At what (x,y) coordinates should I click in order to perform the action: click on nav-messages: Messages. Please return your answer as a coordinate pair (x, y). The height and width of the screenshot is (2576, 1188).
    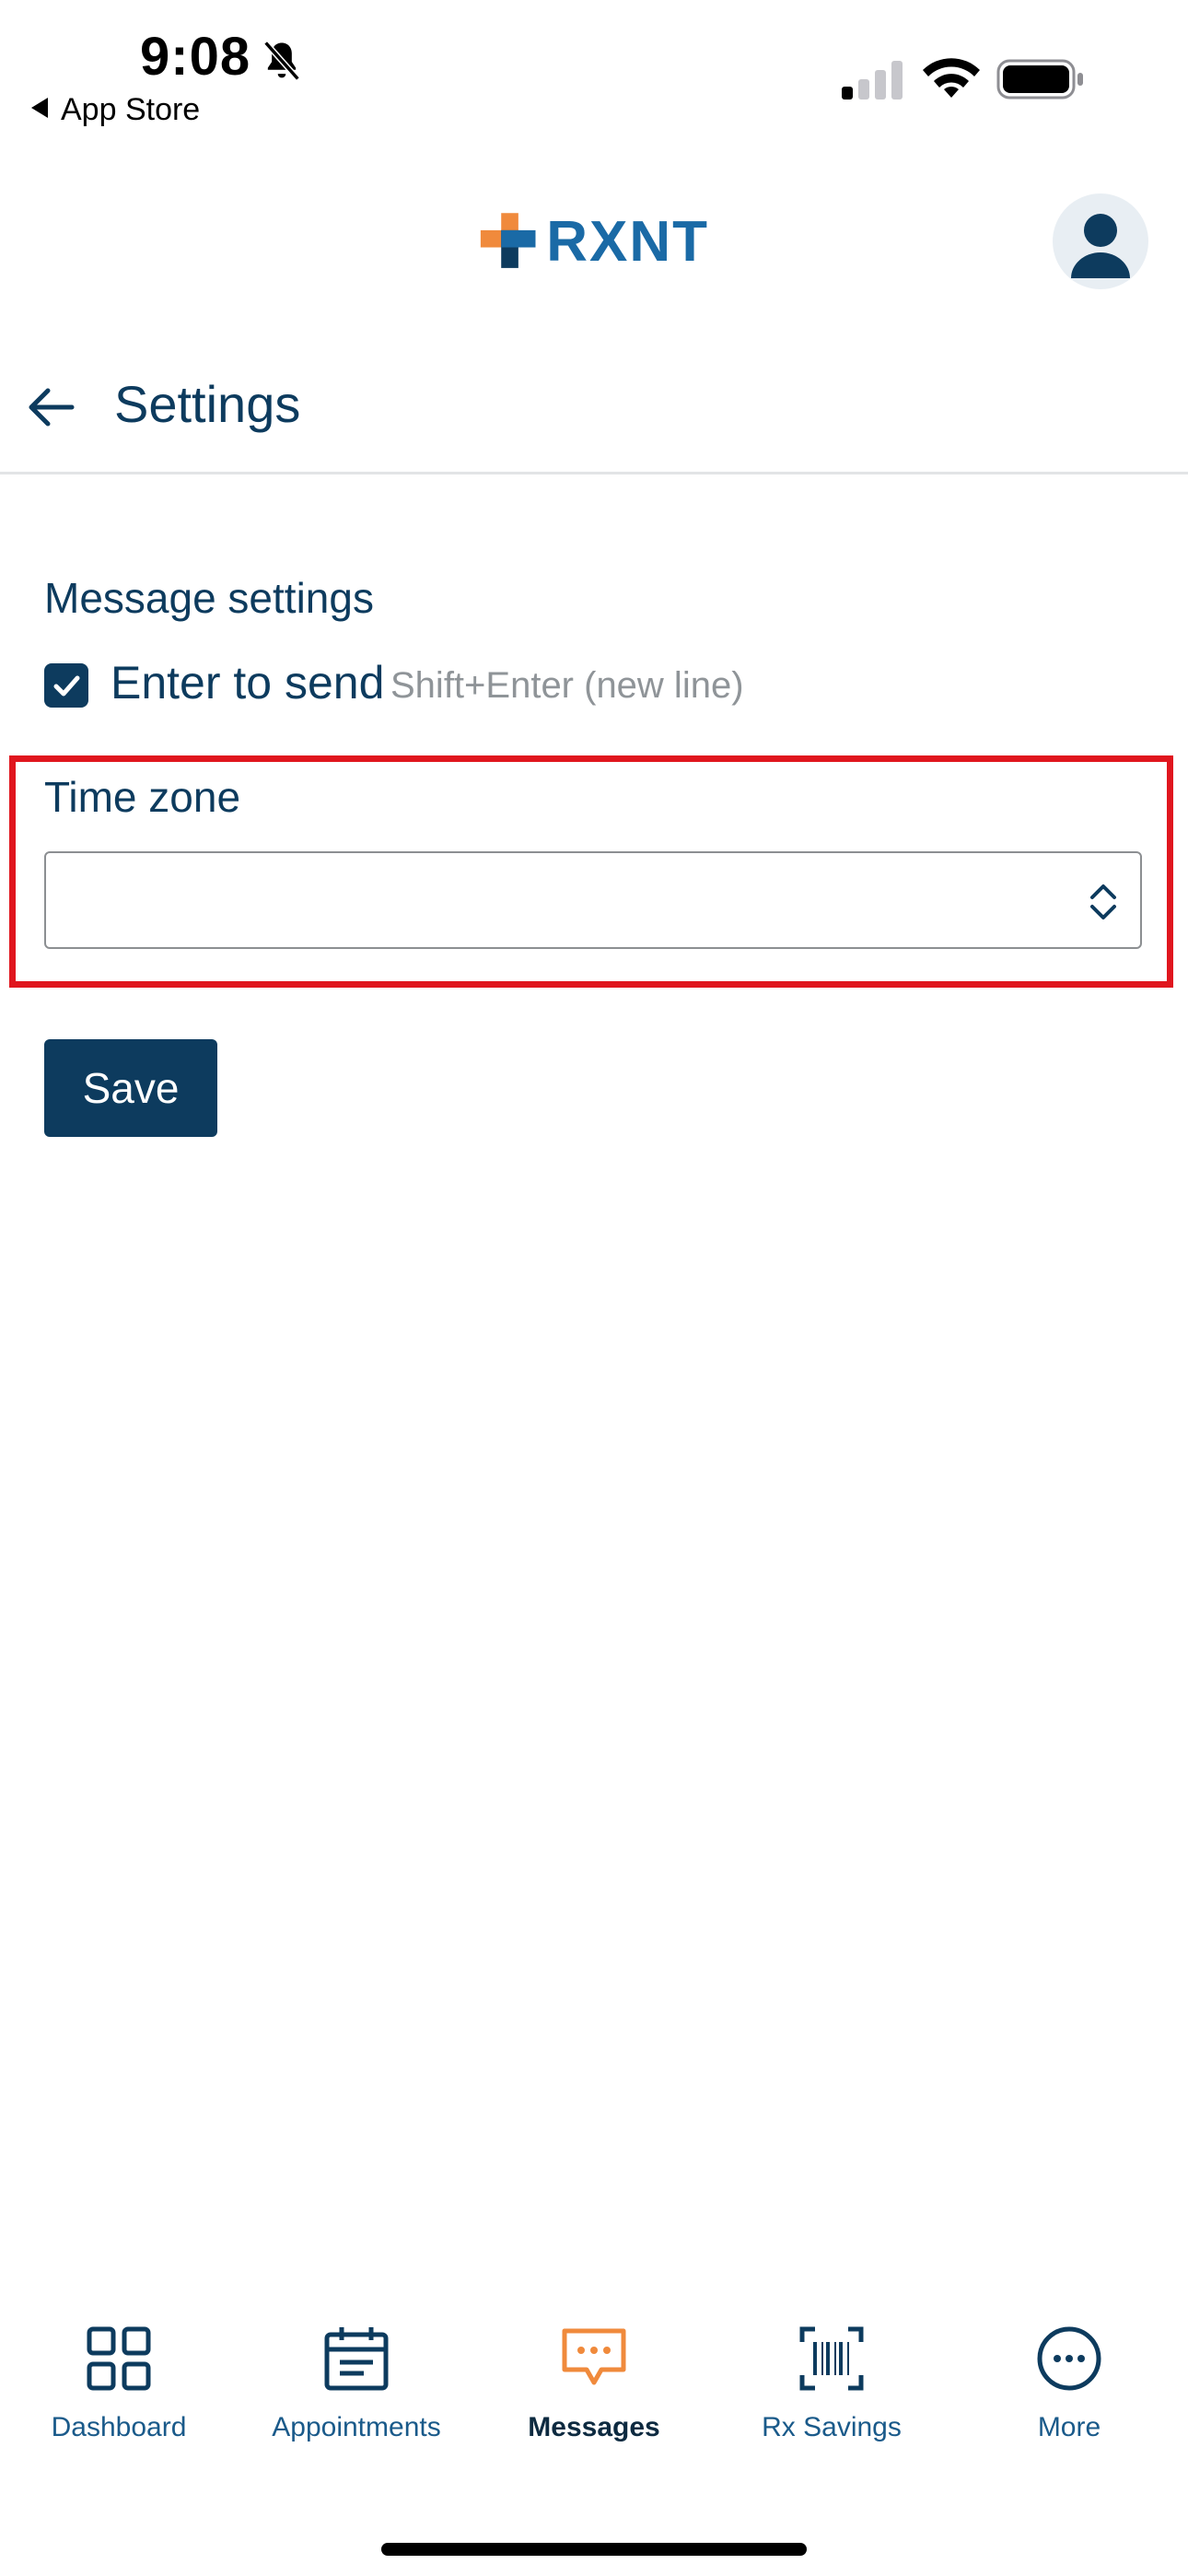
    Looking at the image, I should click on (594, 2382).